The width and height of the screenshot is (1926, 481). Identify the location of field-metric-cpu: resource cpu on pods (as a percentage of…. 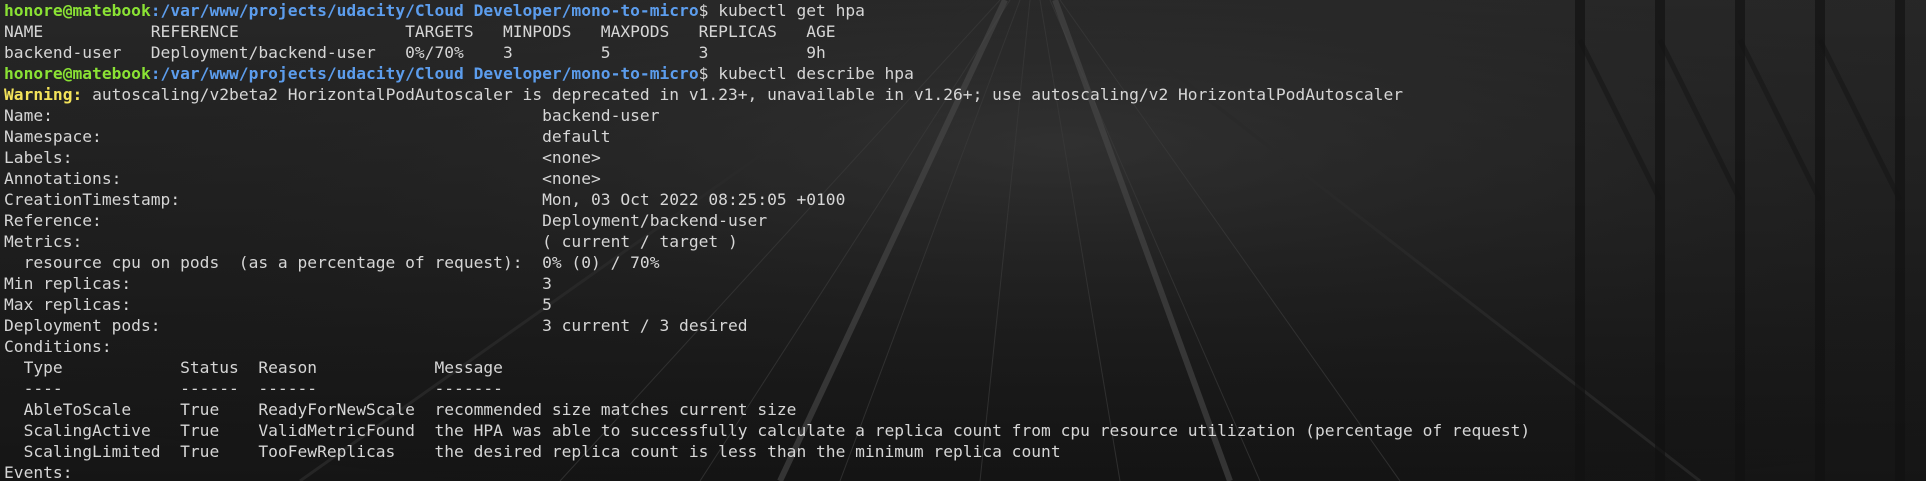
(332, 262).